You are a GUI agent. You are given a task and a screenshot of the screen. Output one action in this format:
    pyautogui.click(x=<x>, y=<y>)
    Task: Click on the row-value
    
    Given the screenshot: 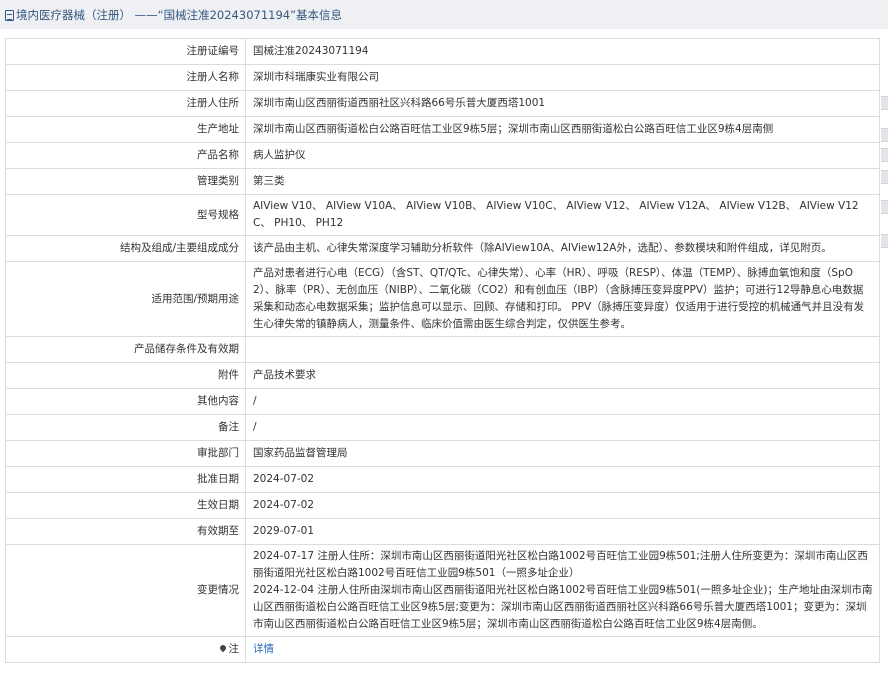 What is the action you would take?
    pyautogui.click(x=562, y=349)
    